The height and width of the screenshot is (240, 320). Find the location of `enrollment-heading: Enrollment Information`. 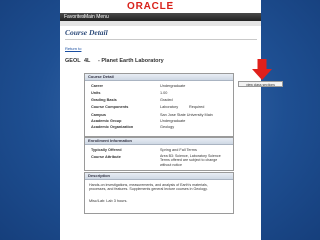

enrollment-heading: Enrollment Information is located at coordinates (159, 141).